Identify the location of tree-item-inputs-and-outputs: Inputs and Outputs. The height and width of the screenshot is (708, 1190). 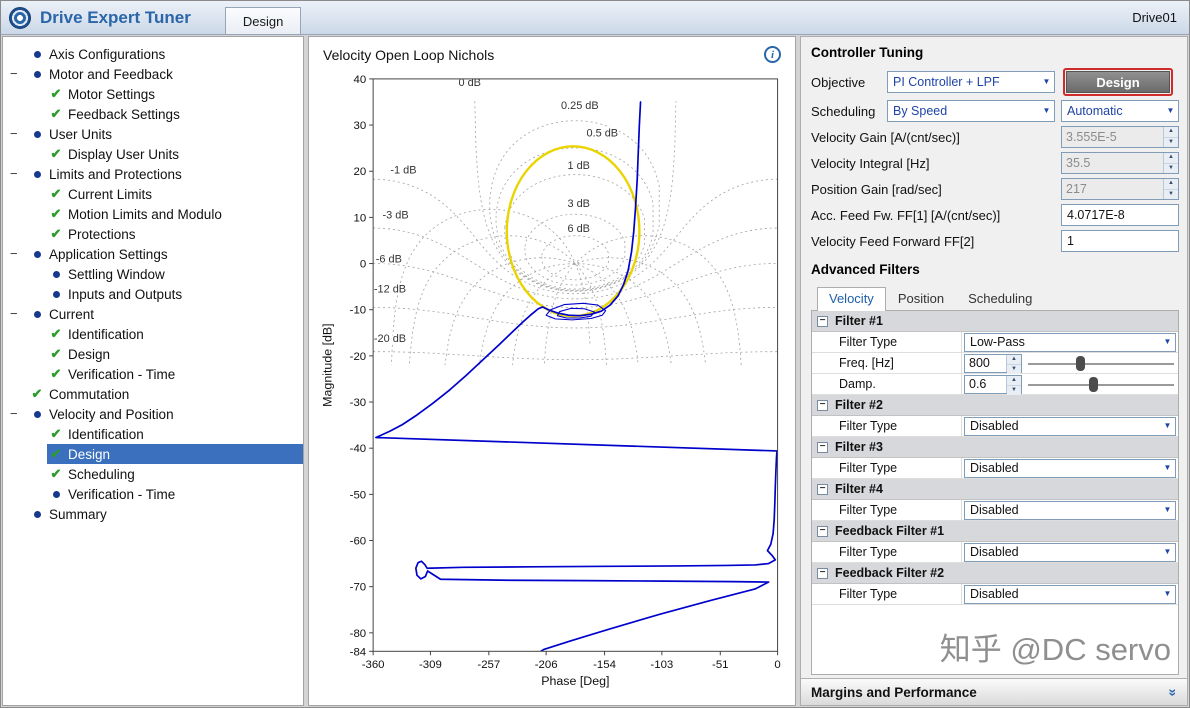
(153, 294).